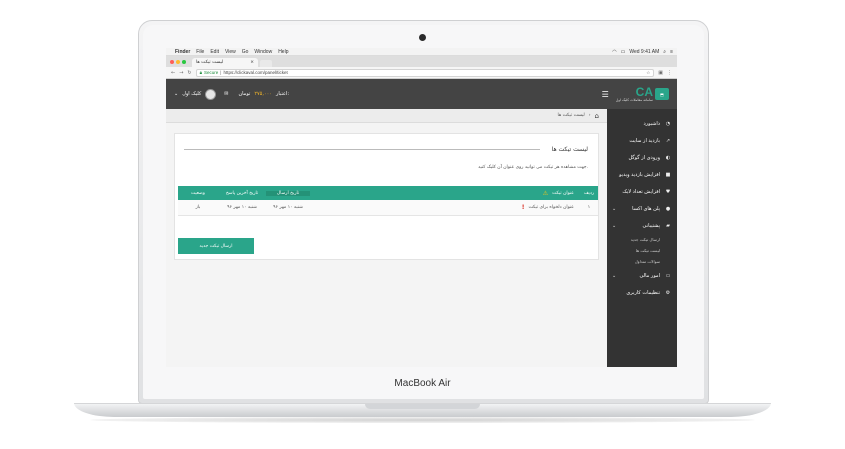 This screenshot has height=449, width=845. I want to click on dashboard-icon: ◔, so click(668, 123).